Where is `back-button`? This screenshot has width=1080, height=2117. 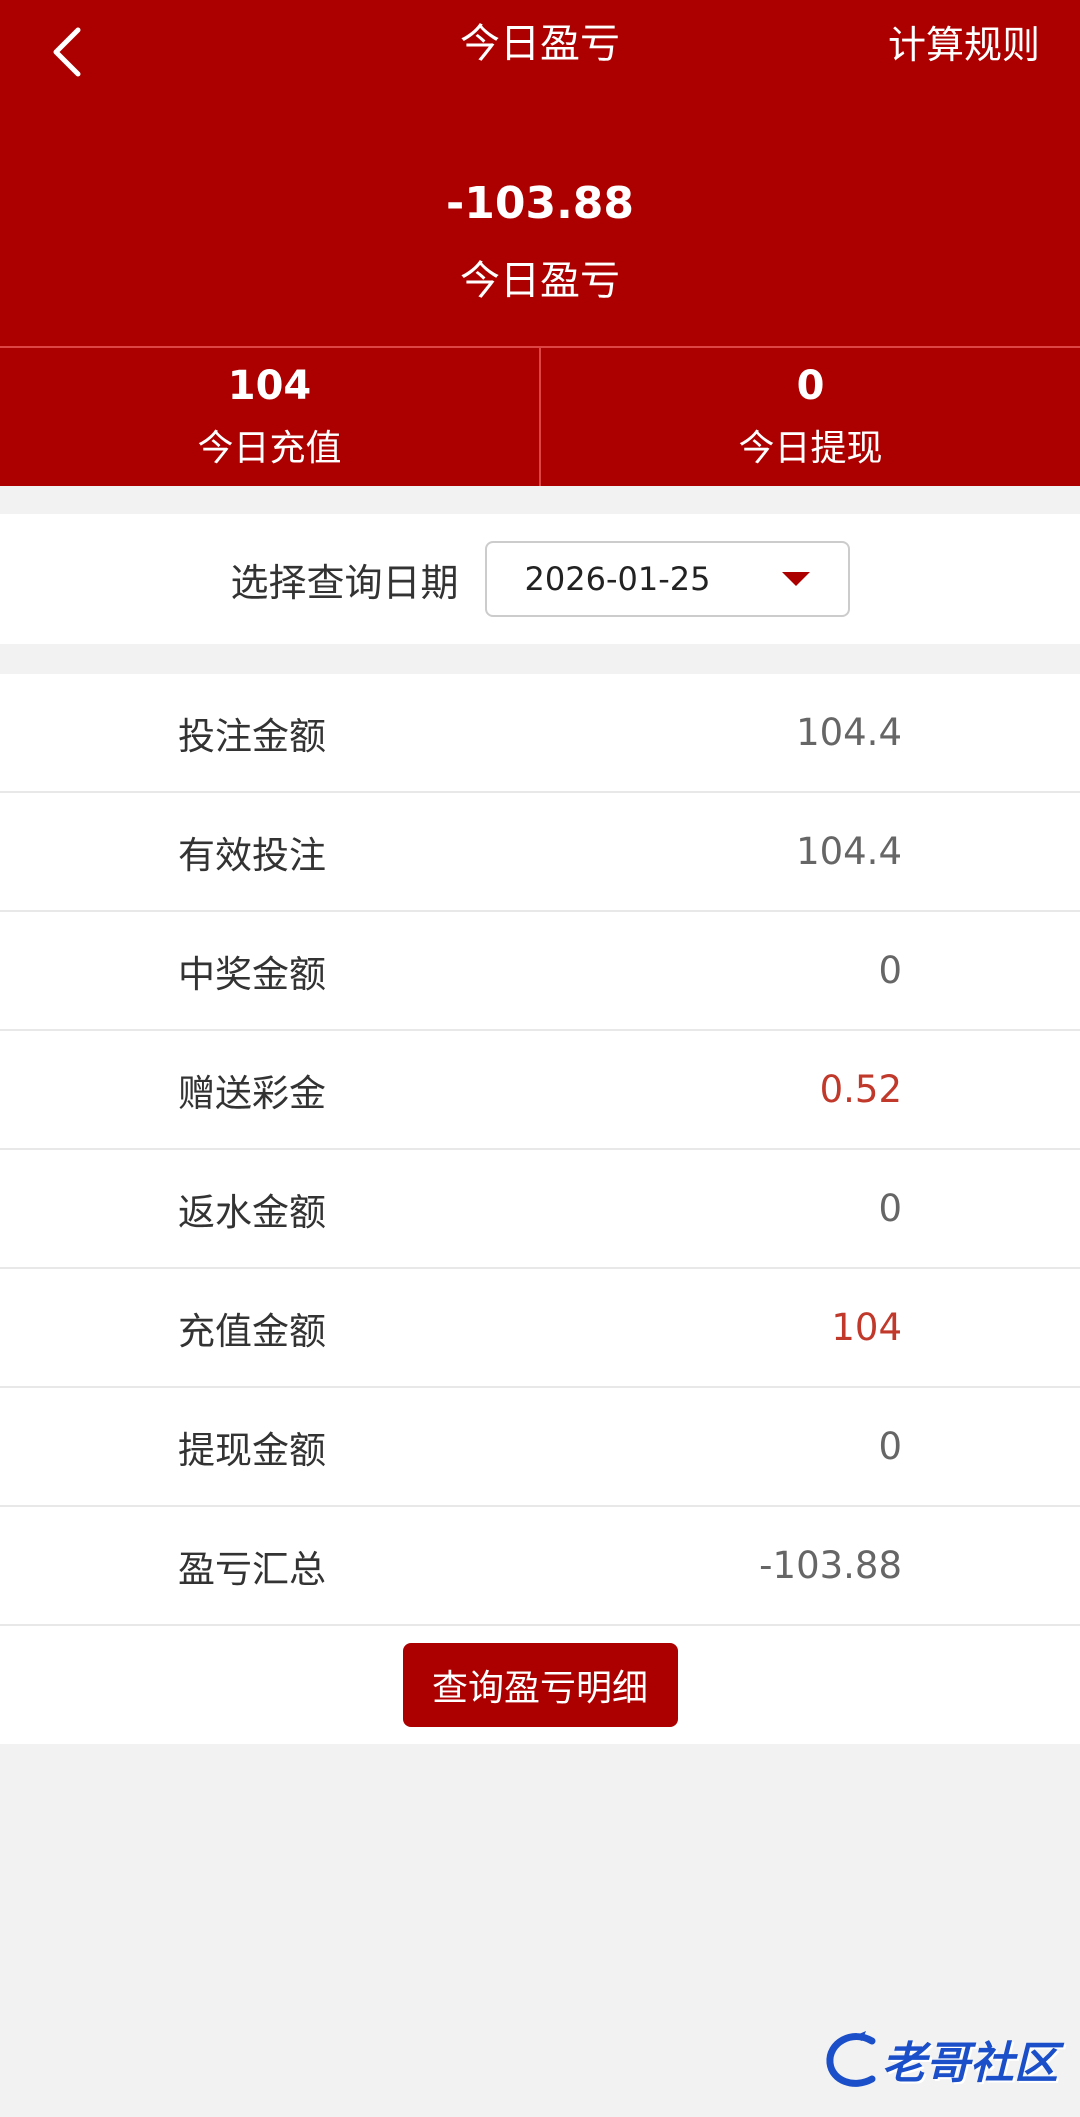
back-button is located at coordinates (68, 52).